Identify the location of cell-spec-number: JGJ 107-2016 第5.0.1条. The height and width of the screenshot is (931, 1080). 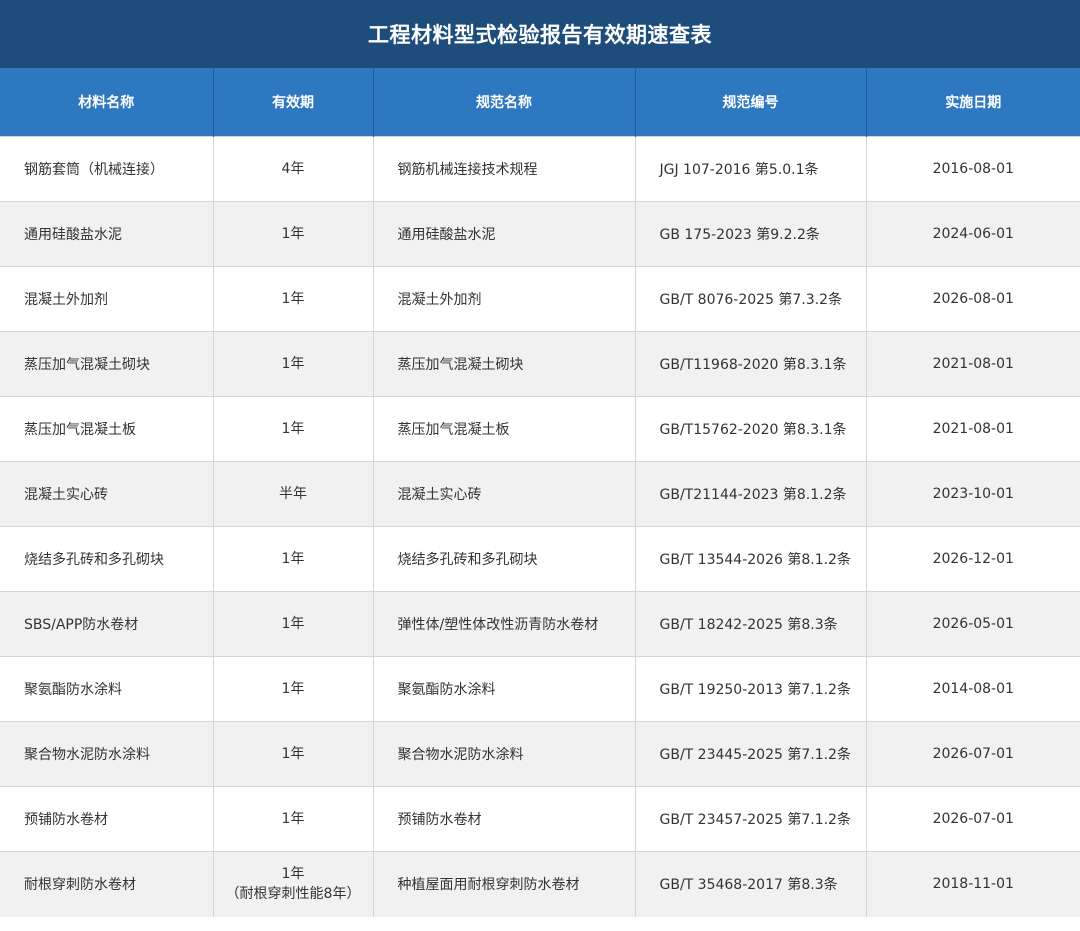
(750, 169).